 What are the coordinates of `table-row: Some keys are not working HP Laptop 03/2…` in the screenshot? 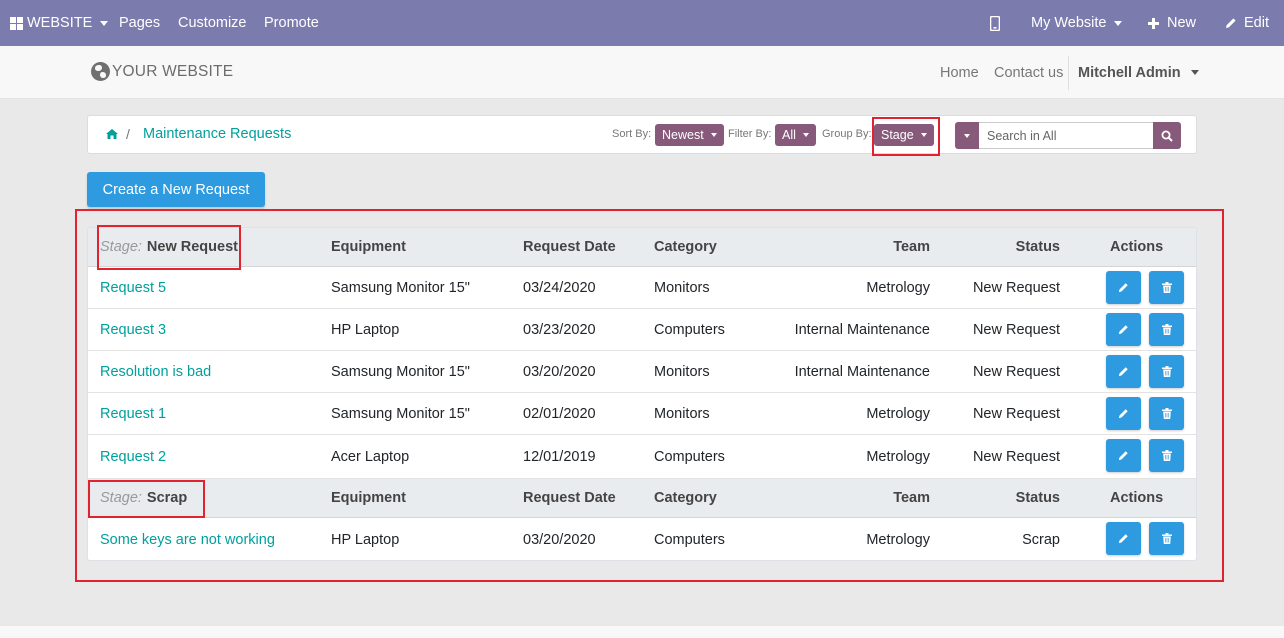 It's located at (642, 539).